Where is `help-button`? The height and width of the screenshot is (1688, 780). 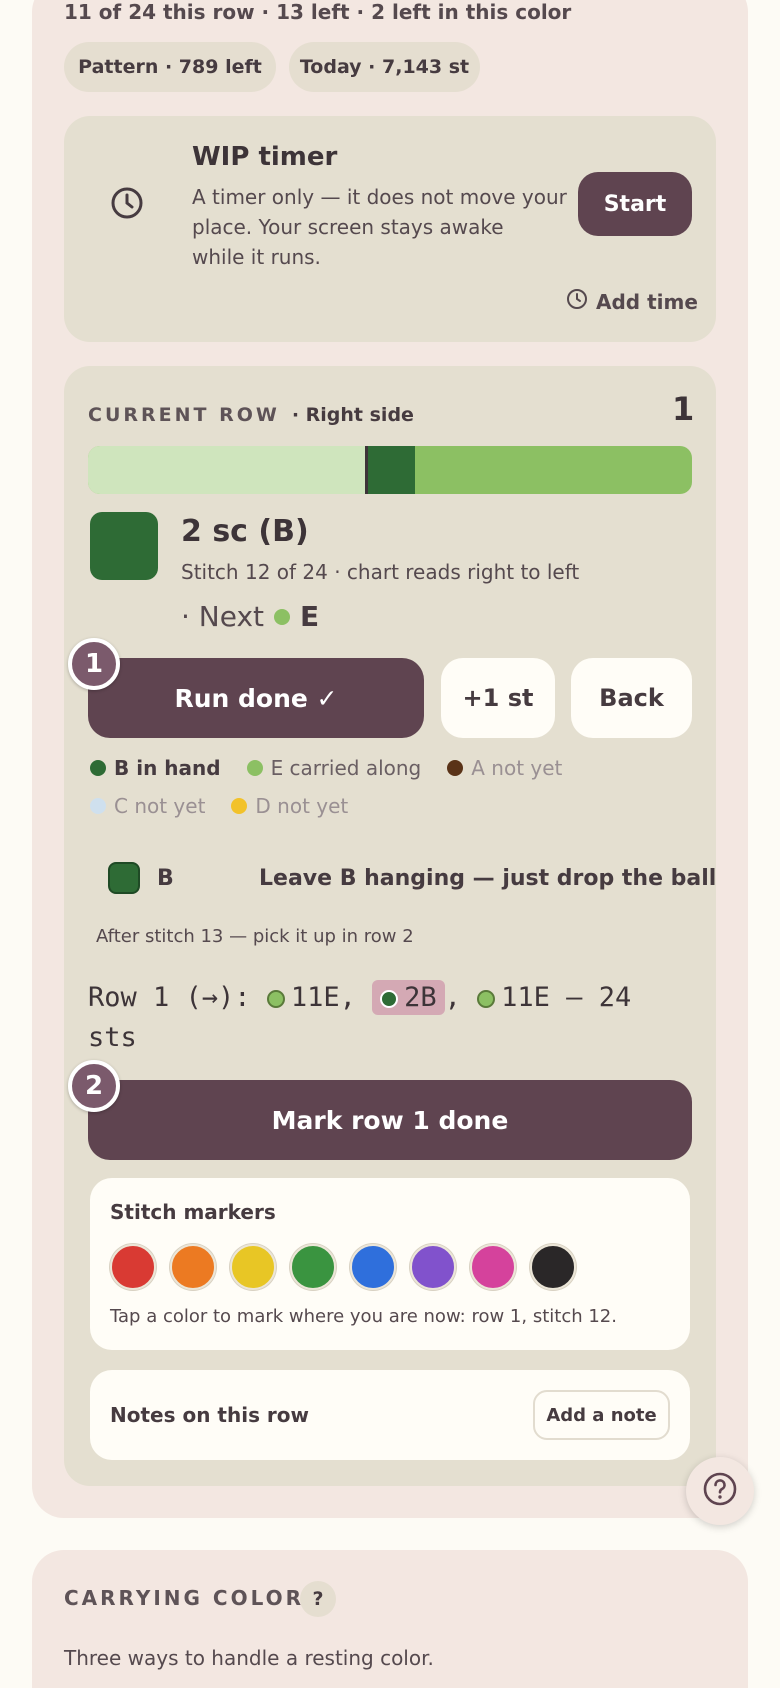
help-button is located at coordinates (720, 1491).